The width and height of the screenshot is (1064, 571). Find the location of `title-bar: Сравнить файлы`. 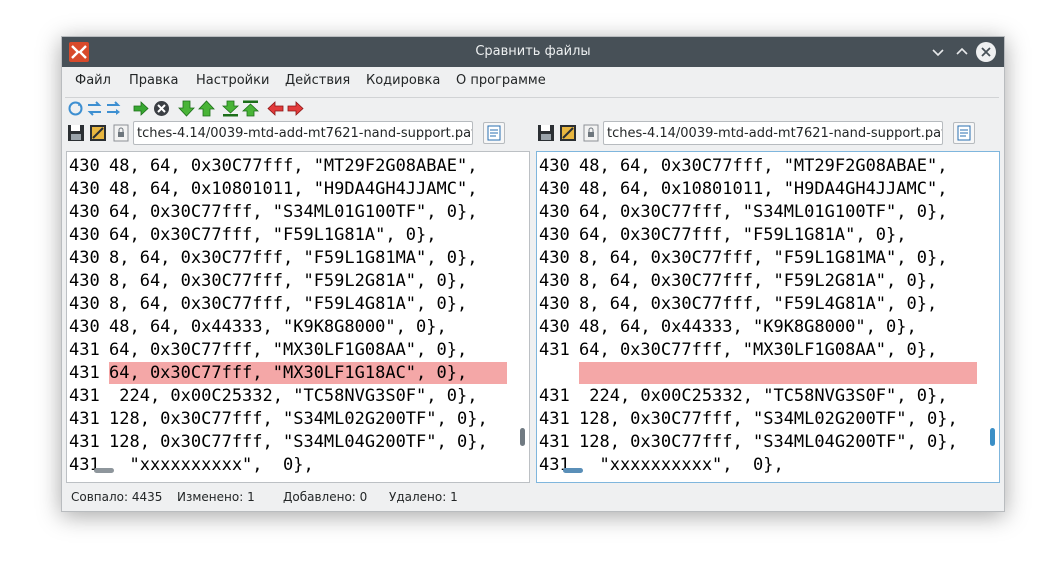

title-bar: Сравнить файлы is located at coordinates (533, 52).